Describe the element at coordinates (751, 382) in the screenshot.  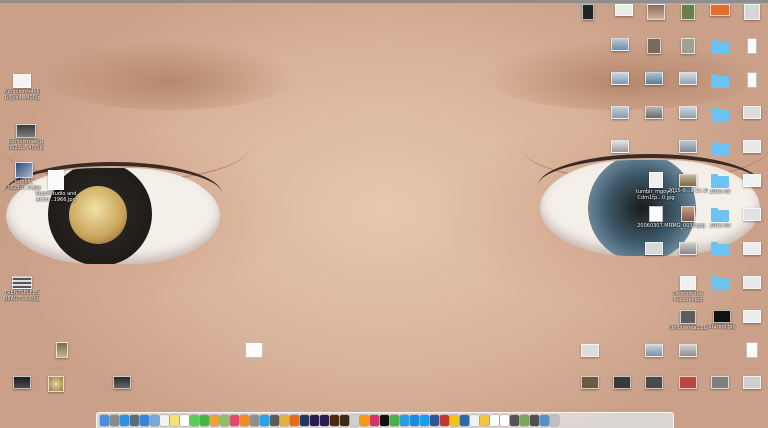
I see `desktop-icon-r11c5` at that location.